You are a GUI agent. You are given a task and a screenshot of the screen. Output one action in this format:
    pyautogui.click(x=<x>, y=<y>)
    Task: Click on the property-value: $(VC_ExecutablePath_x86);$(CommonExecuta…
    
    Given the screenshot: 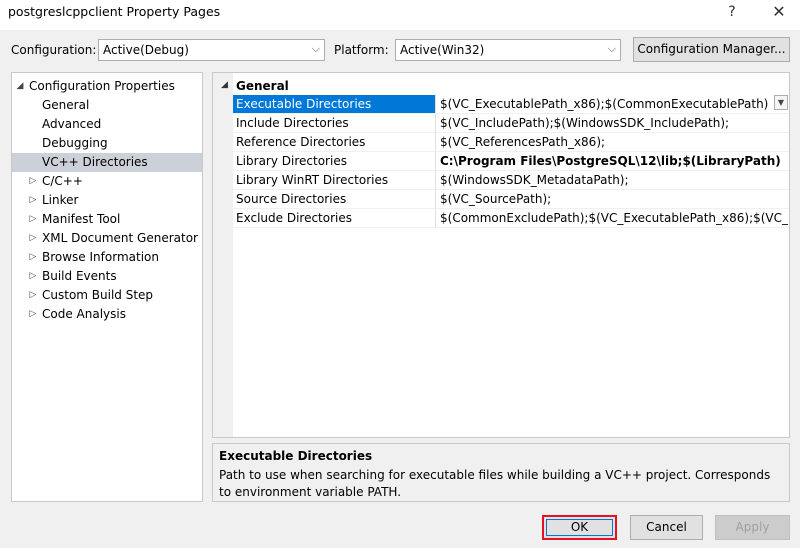 What is the action you would take?
    pyautogui.click(x=613, y=104)
    